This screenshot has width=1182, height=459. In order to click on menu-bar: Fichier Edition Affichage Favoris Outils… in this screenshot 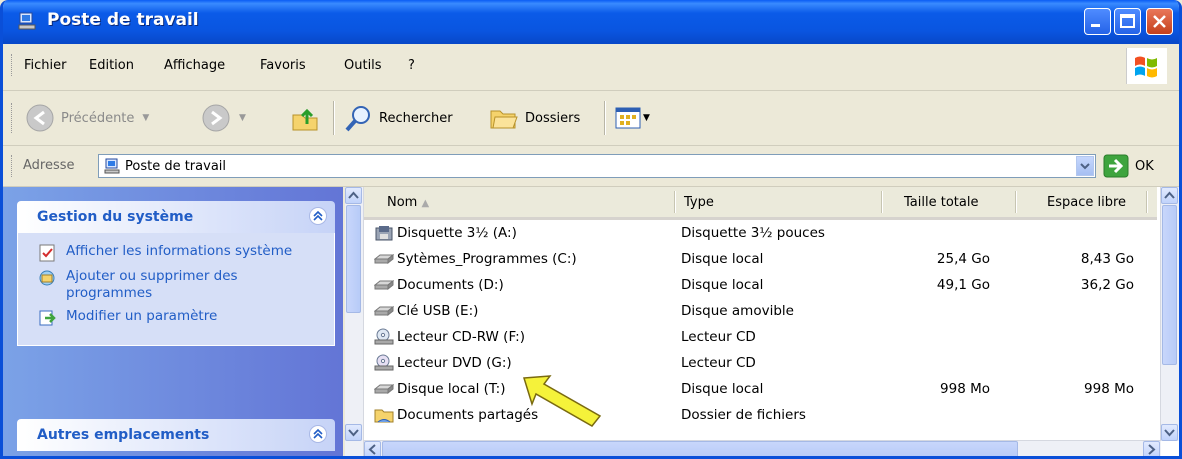, I will do `click(591, 67)`.